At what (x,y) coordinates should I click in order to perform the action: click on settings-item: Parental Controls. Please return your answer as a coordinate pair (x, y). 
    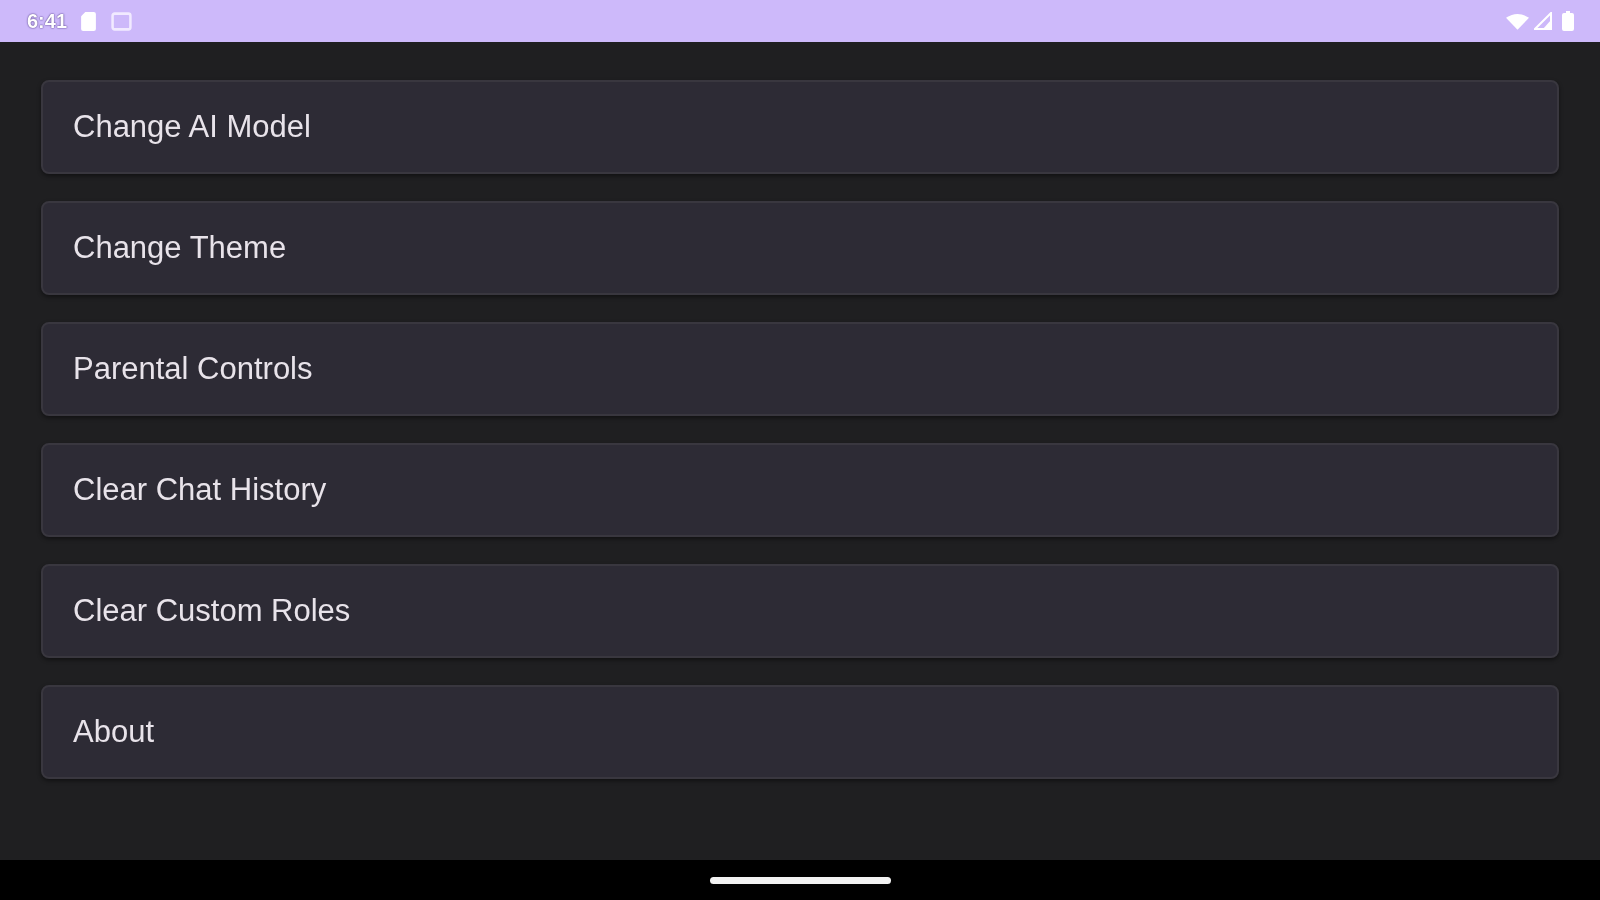
    Looking at the image, I should click on (800, 369).